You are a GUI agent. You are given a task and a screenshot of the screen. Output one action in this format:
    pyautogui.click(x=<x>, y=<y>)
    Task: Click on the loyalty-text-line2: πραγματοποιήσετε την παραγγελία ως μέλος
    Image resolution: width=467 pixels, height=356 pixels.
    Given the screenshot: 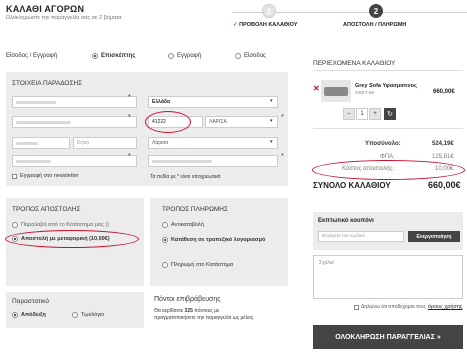 What is the action you would take?
    pyautogui.click(x=204, y=318)
    